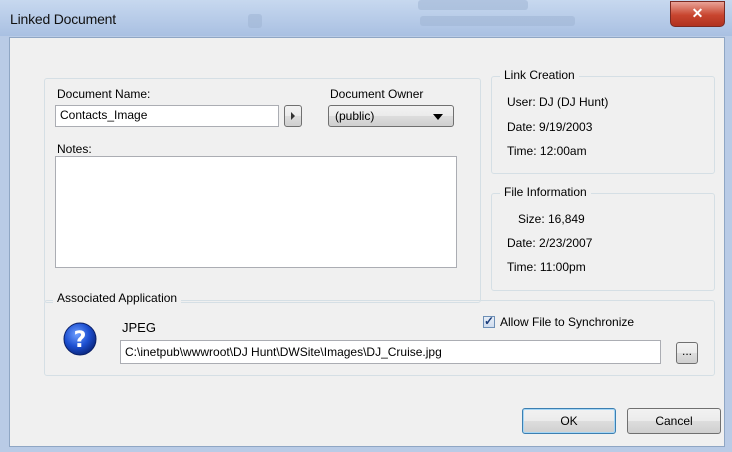  I want to click on help-question-icon: ?, so click(80, 339).